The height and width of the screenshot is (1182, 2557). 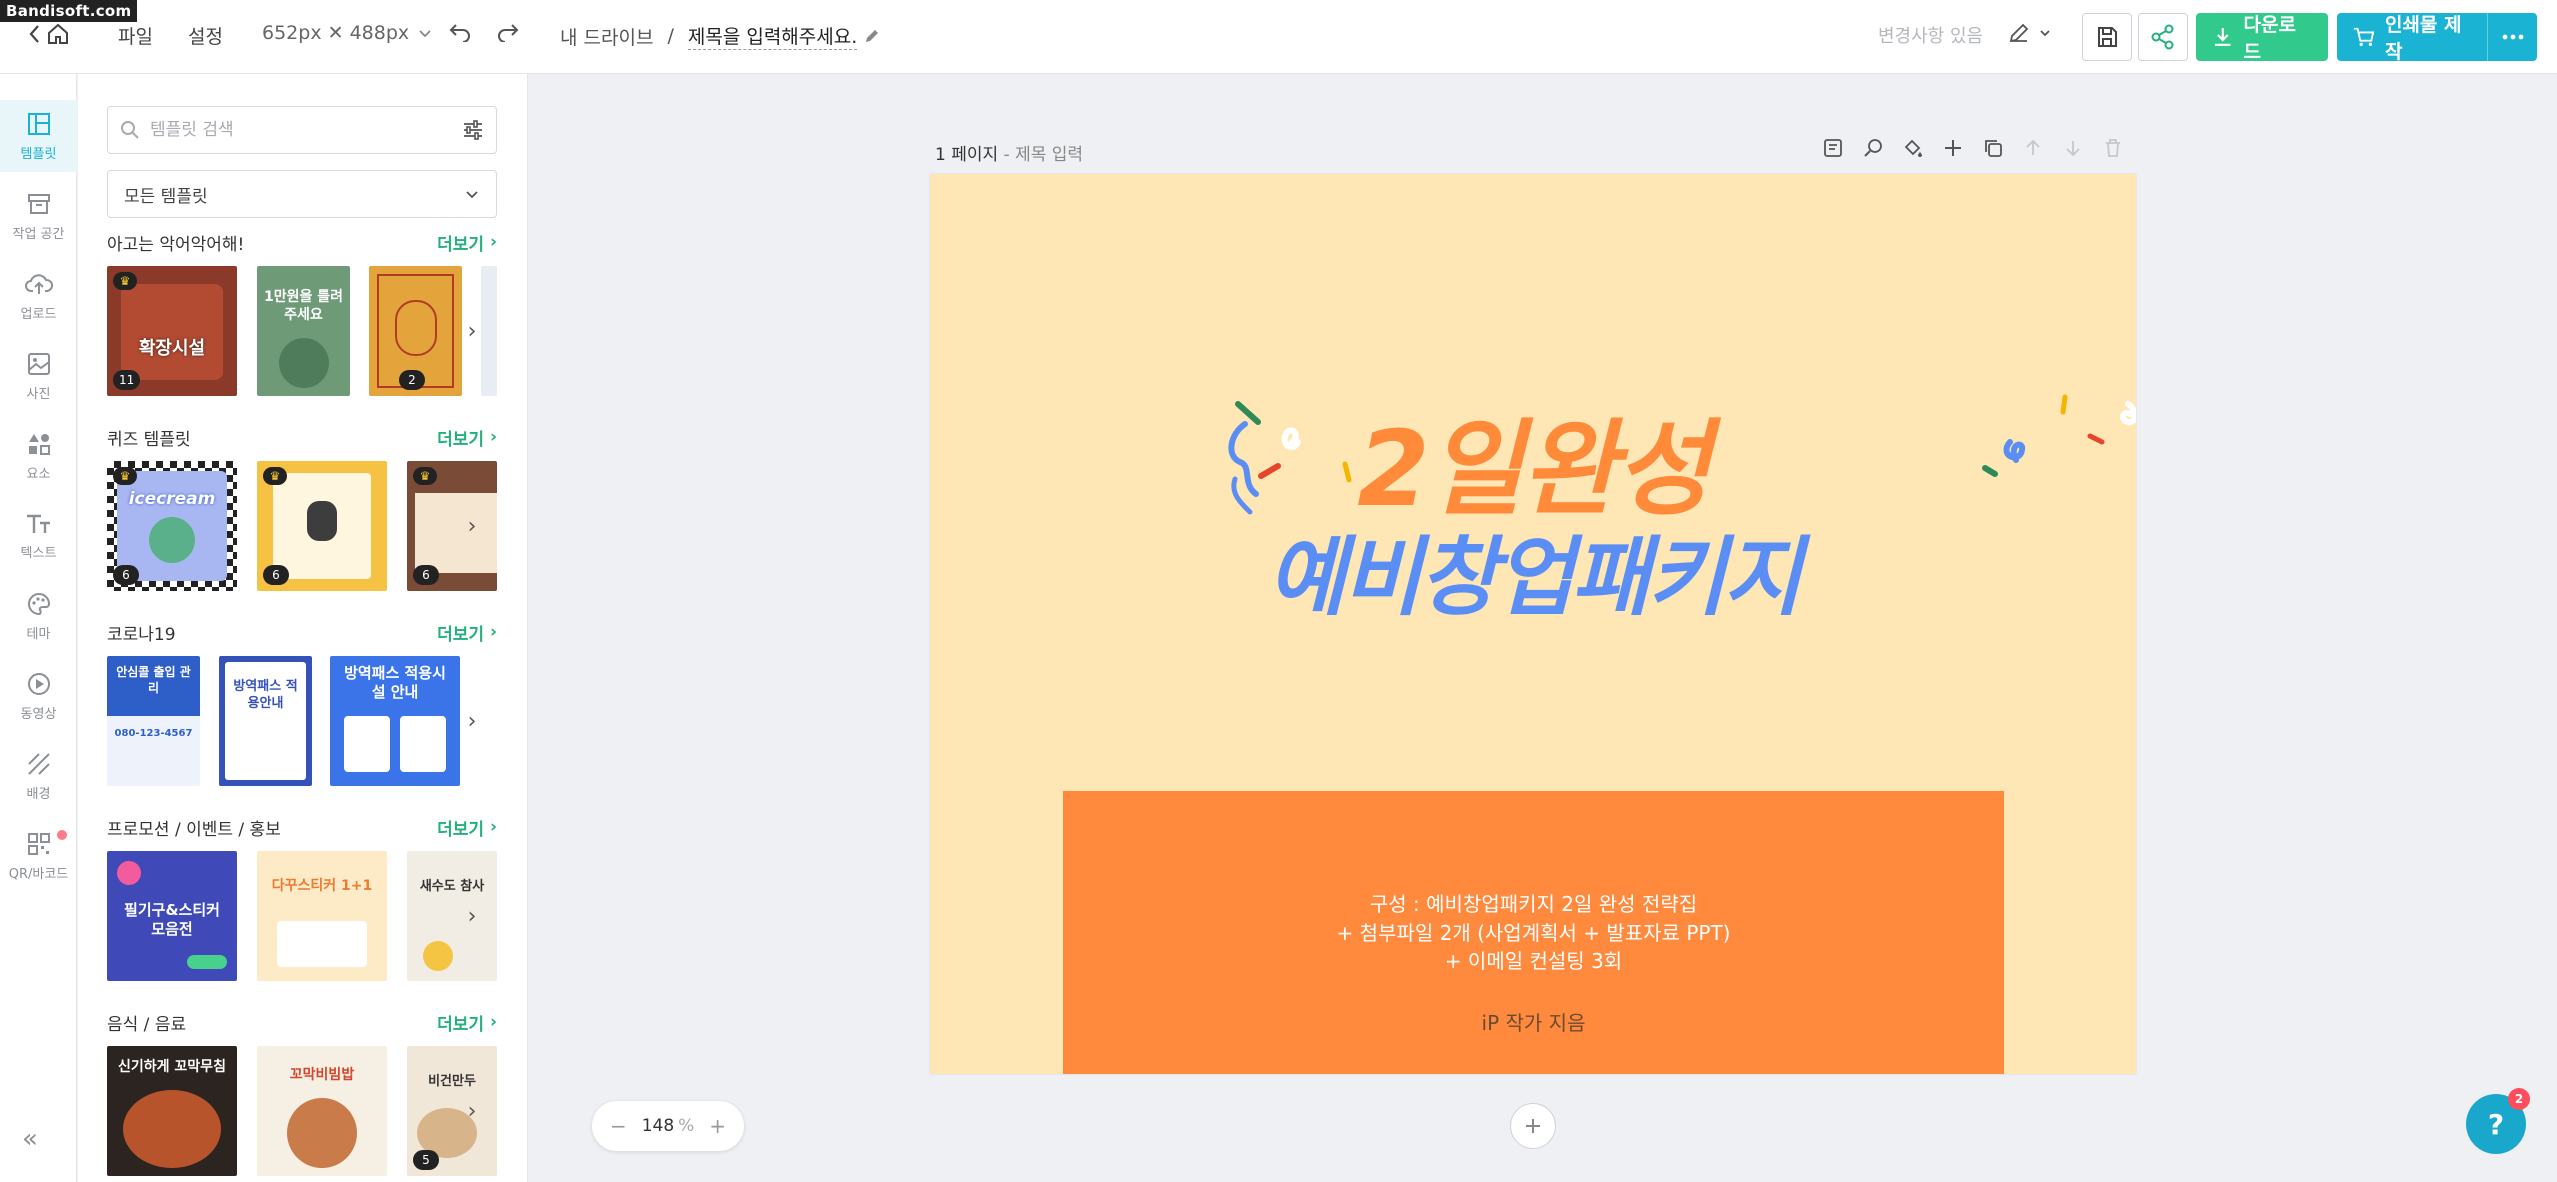 What do you see at coordinates (2107, 37) in the screenshot?
I see `save-button` at bounding box center [2107, 37].